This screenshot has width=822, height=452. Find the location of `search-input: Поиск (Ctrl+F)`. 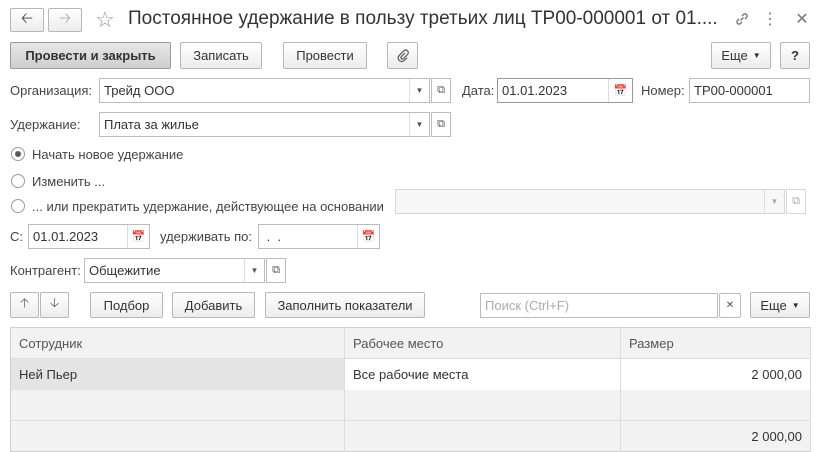

search-input: Поиск (Ctrl+F) is located at coordinates (599, 305).